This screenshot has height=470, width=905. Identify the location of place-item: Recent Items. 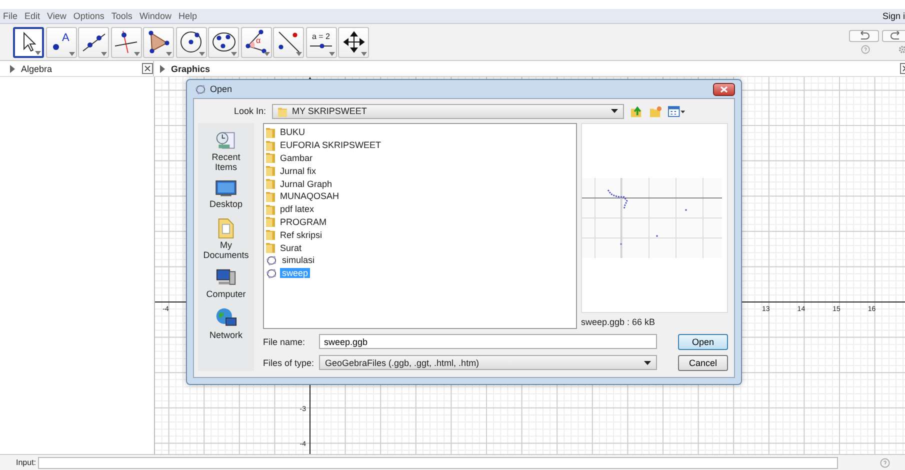
(226, 150).